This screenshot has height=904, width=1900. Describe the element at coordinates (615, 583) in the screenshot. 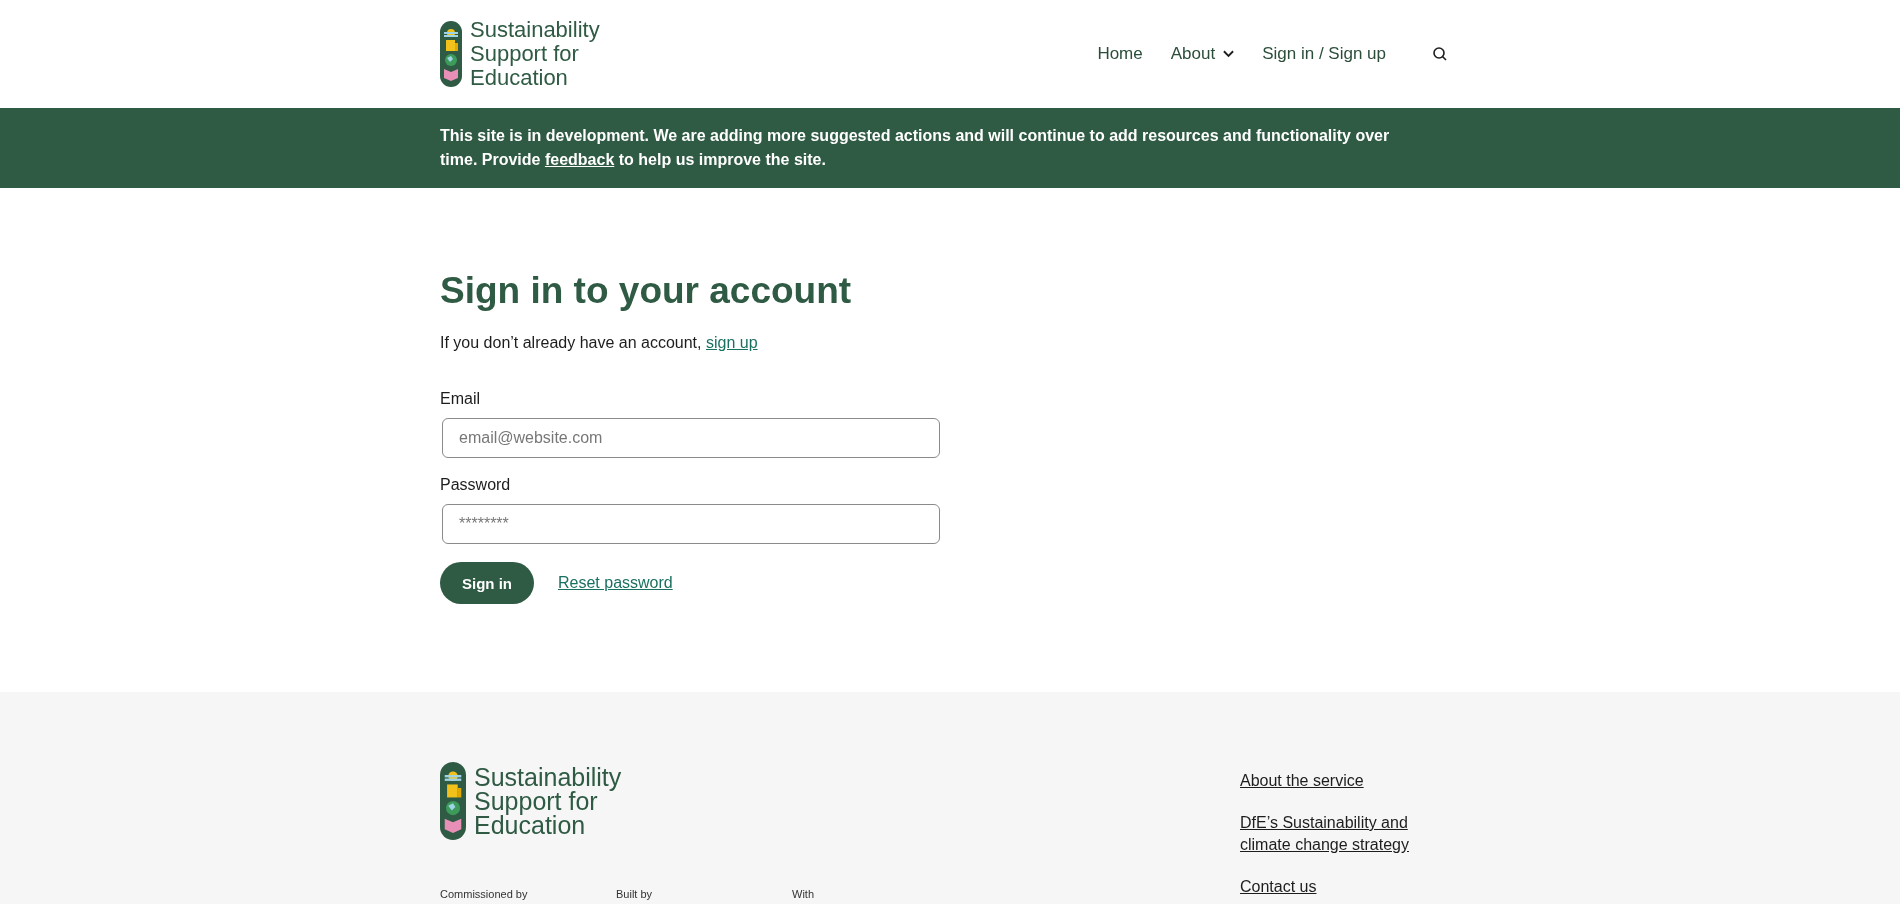

I see `reset-password-link: Reset password` at that location.